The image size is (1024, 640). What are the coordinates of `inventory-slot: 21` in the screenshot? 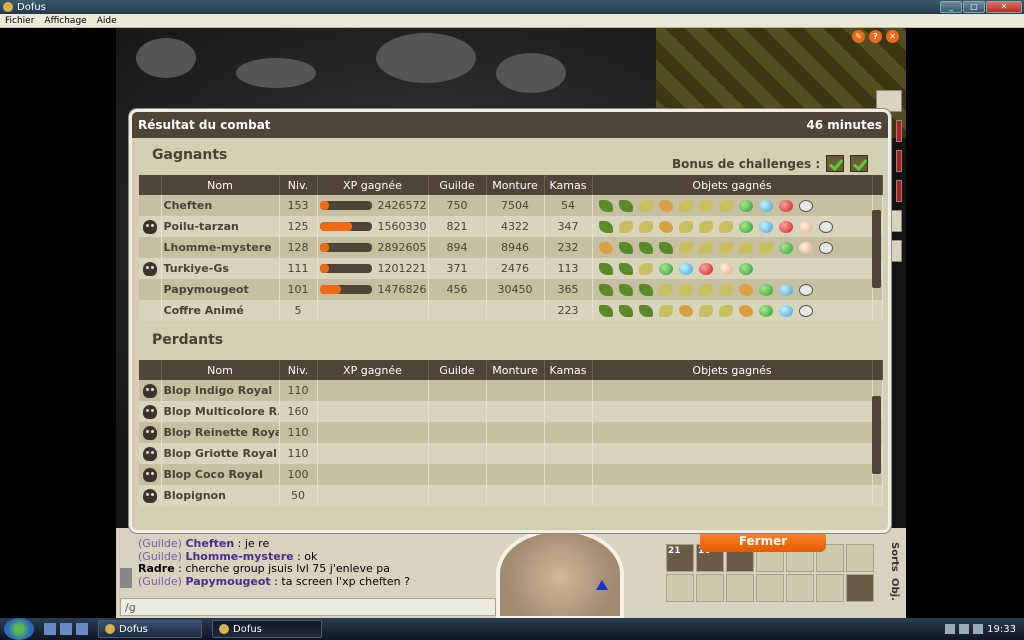 It's located at (680, 558).